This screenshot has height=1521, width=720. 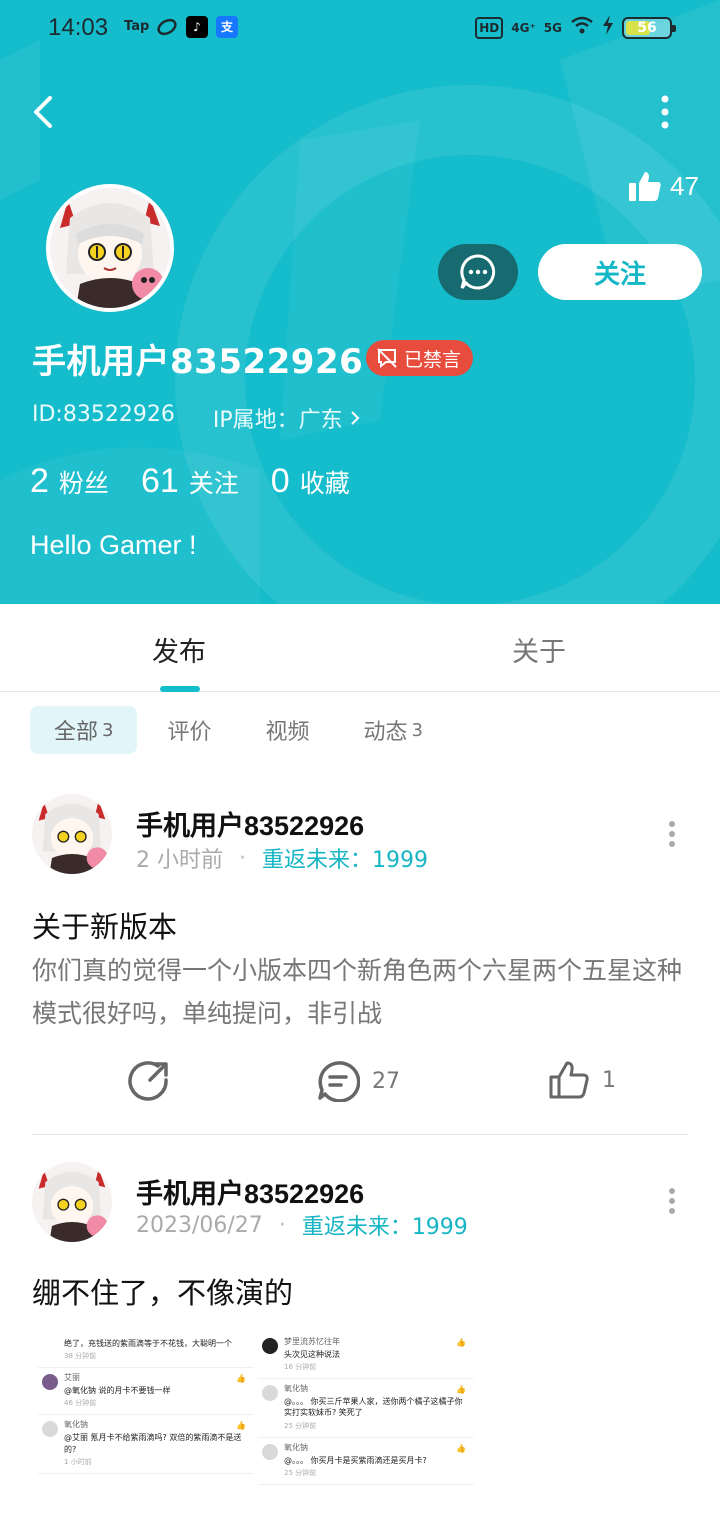 I want to click on profile-bio: Hello Gamer !, so click(x=113, y=545).